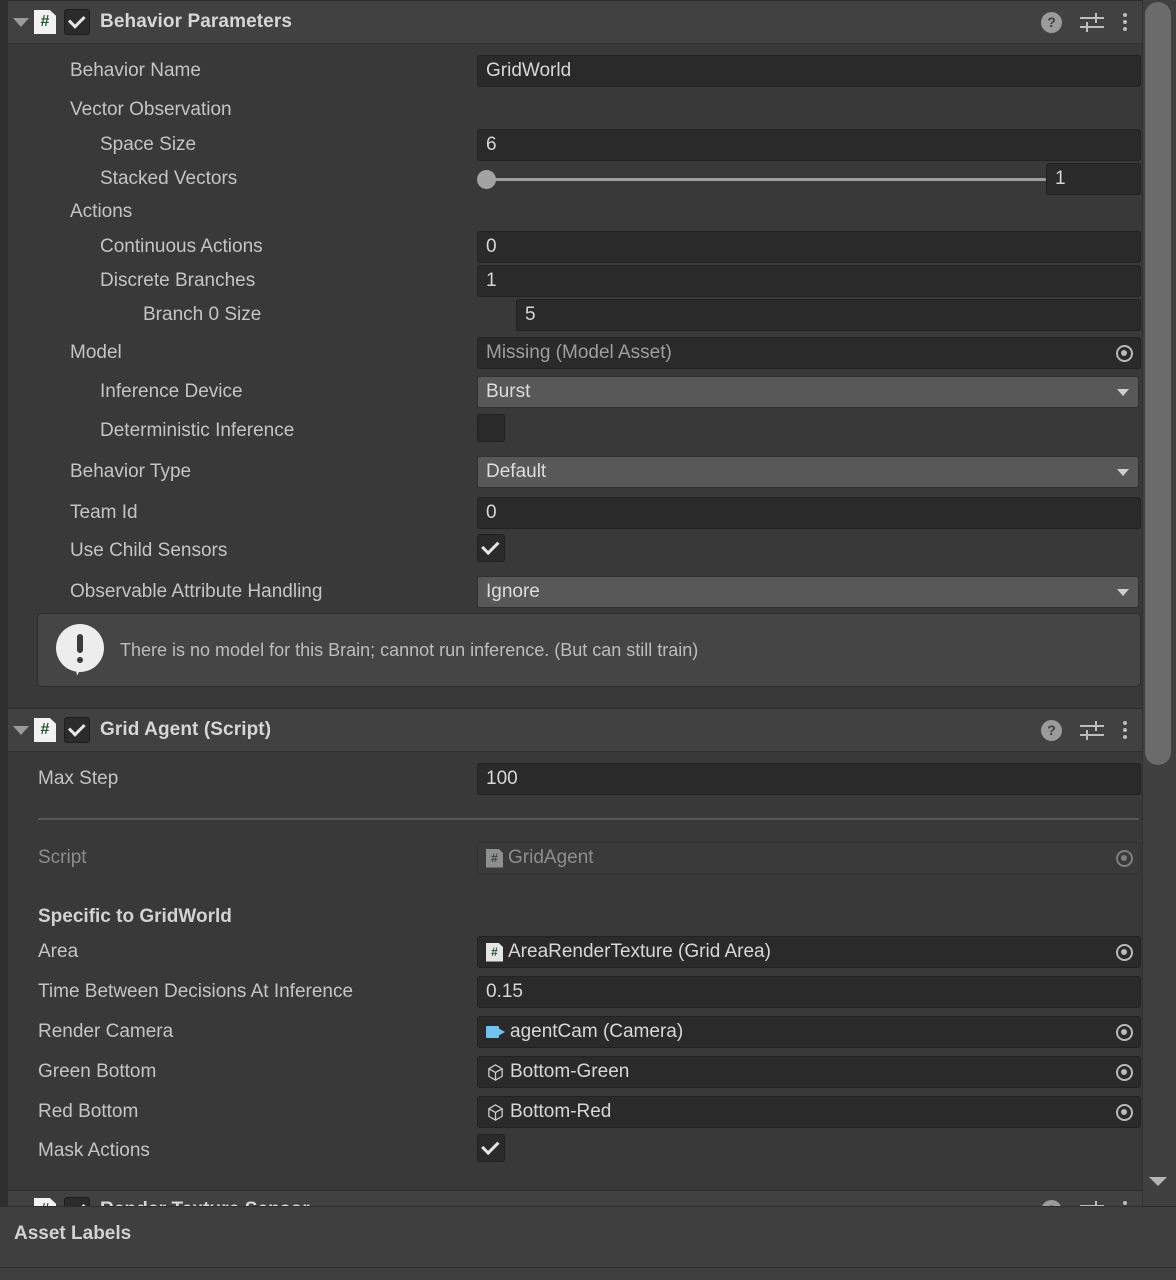 The image size is (1176, 1280). Describe the element at coordinates (148, 144) in the screenshot. I see `label-space-size: Space Size` at that location.